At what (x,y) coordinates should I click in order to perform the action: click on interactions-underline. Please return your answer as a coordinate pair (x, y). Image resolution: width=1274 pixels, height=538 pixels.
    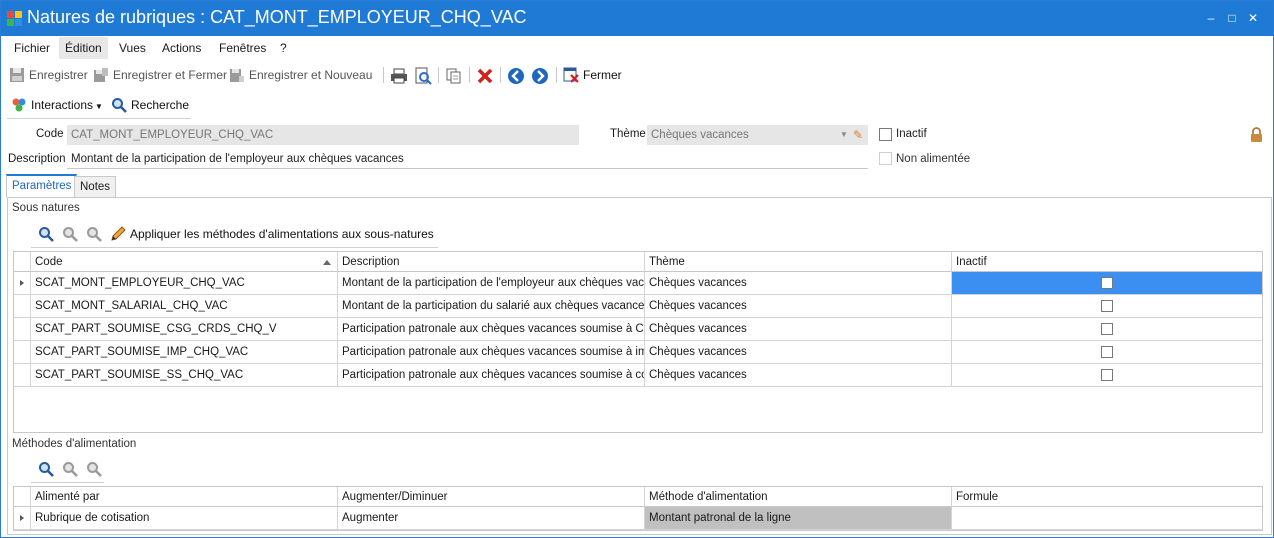
    Looking at the image, I should click on (99, 118).